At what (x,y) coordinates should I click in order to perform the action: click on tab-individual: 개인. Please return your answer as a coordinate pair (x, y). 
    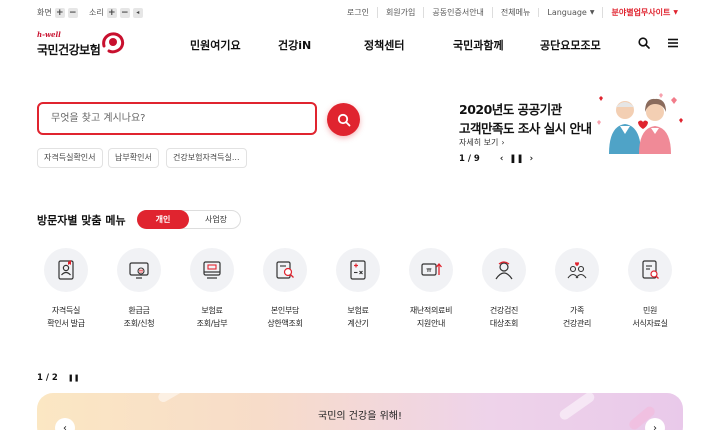
    Looking at the image, I should click on (163, 219).